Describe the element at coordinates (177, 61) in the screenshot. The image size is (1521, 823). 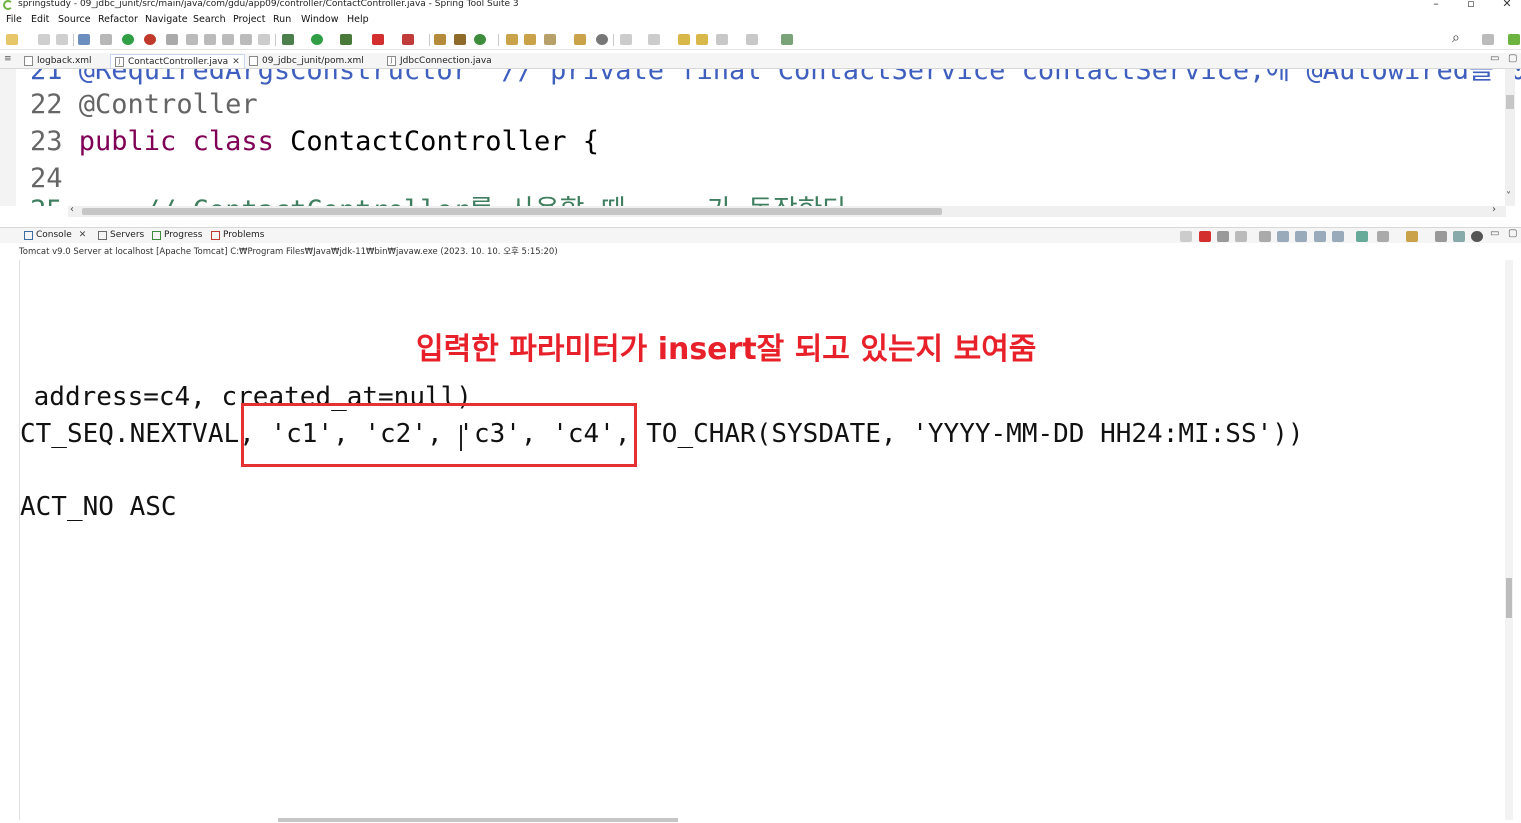
I see `tab-contact-controller-java: J ContactController.java ✕` at that location.